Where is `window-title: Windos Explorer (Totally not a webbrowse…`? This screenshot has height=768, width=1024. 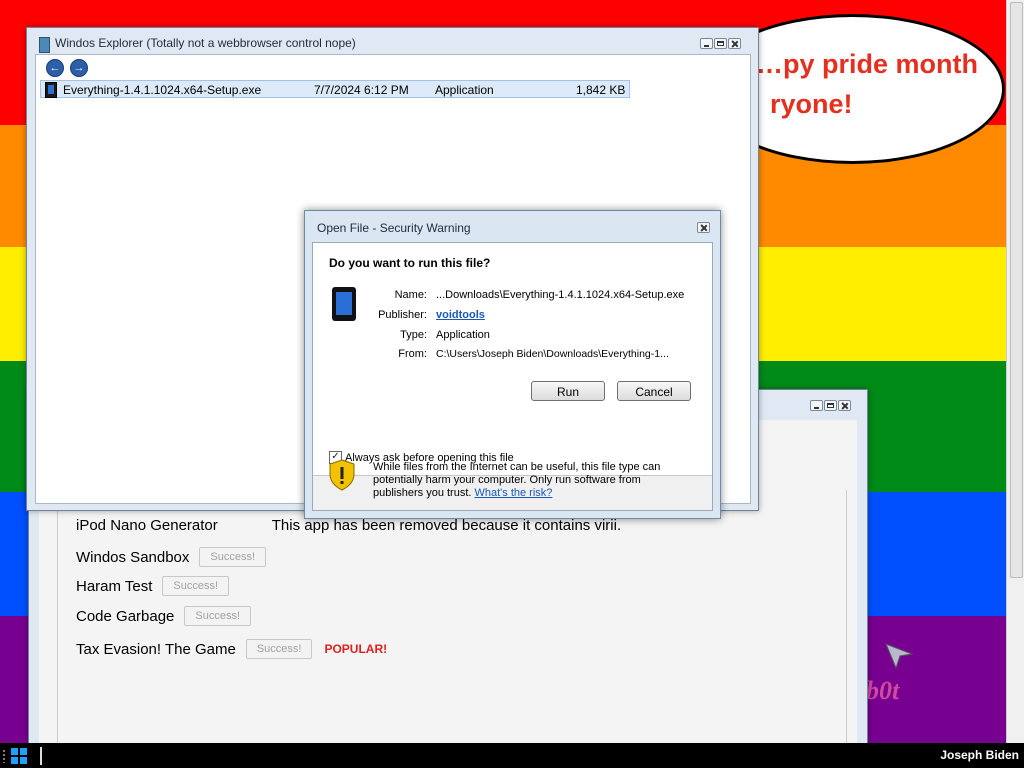 window-title: Windos Explorer (Totally not a webbrowse… is located at coordinates (205, 43).